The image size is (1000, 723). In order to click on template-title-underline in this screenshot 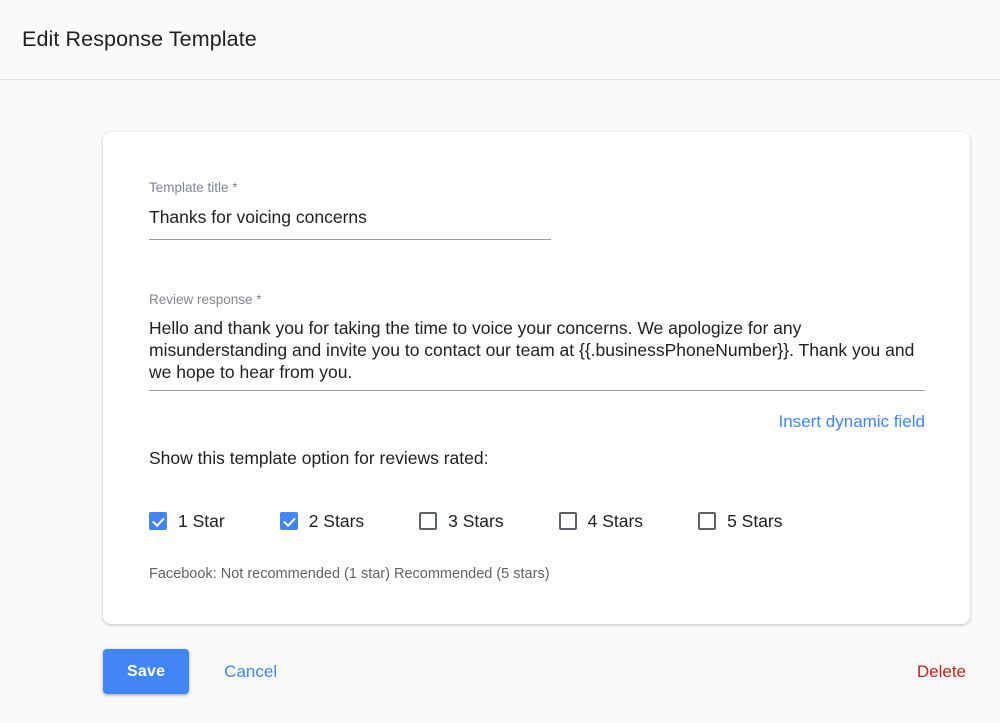, I will do `click(350, 239)`.